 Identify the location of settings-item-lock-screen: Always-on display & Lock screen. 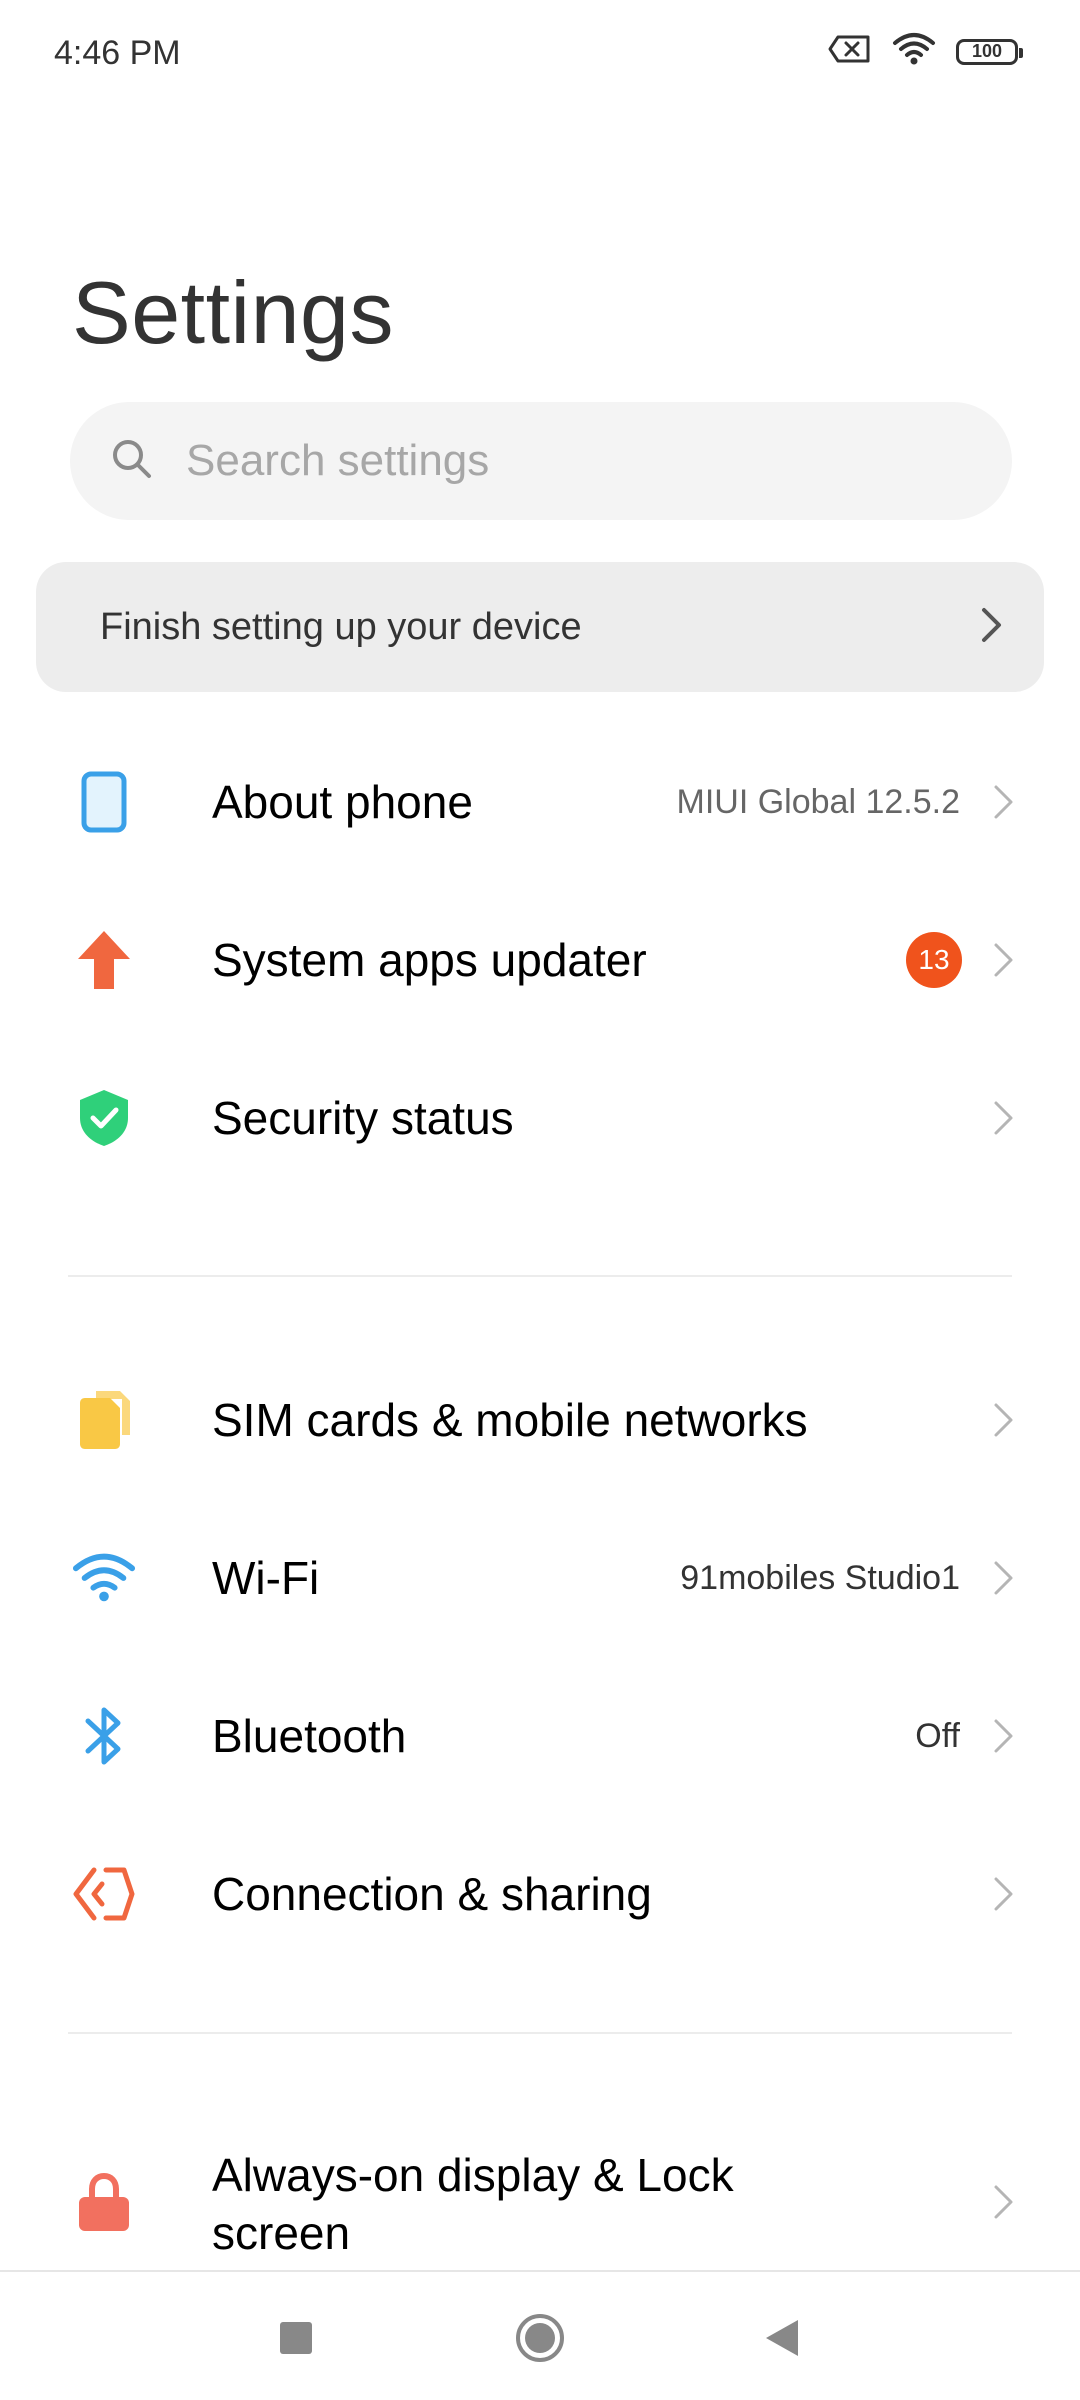
(540, 2203).